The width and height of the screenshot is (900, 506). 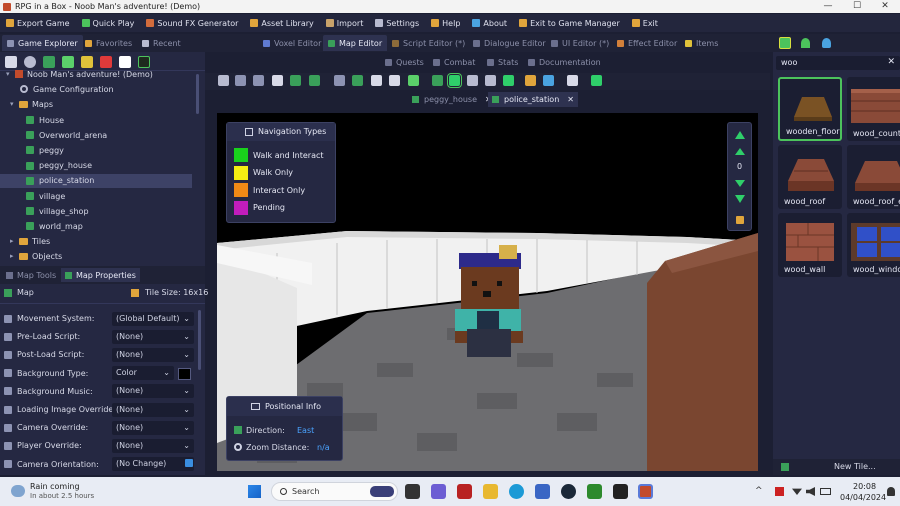 What do you see at coordinates (490, 491) in the screenshot?
I see `file-explorer-icon` at bounding box center [490, 491].